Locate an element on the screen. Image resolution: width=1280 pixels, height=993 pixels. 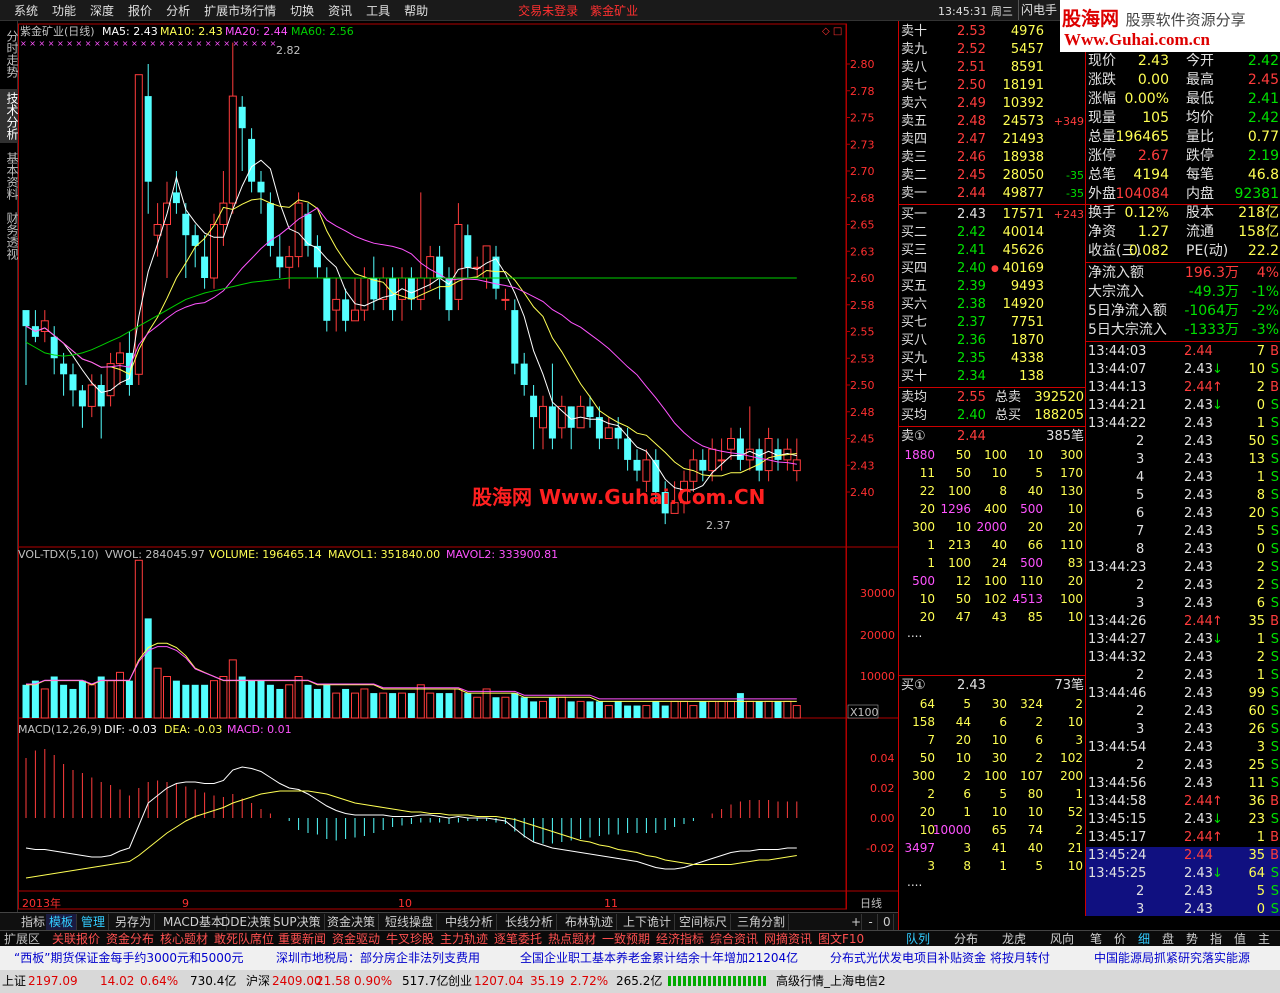
tick-row: 13:44:46 2.43 99 S is located at coordinates (1183, 694).